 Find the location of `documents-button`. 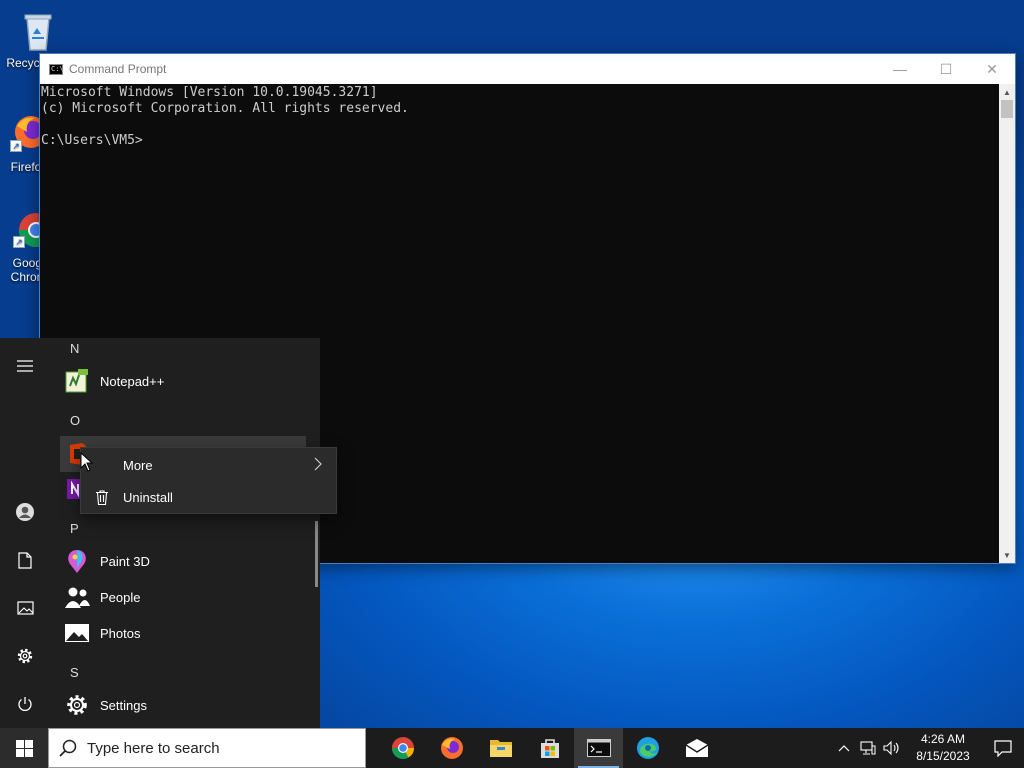

documents-button is located at coordinates (25, 560).